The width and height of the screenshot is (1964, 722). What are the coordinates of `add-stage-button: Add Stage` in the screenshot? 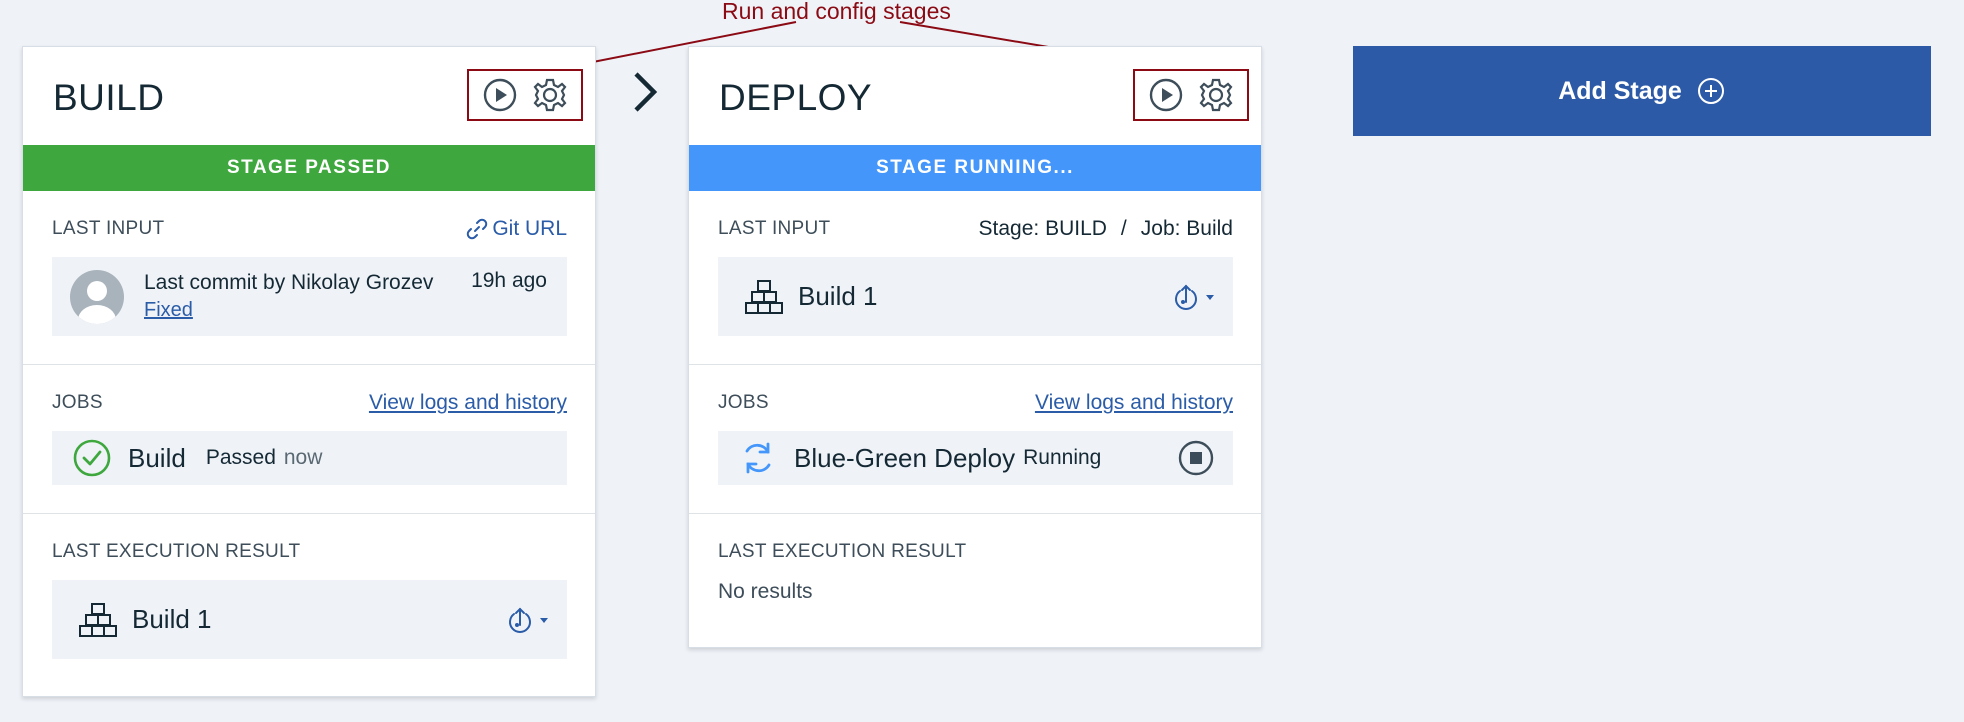 It's located at (1642, 91).